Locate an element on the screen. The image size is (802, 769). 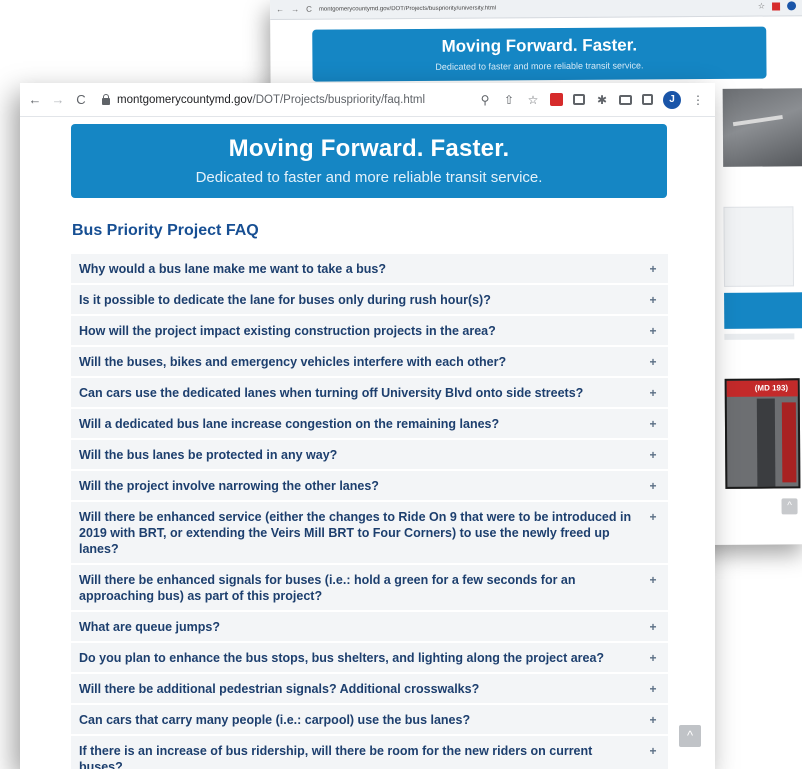
banner-title: Moving Forward. Faster. is located at coordinates (369, 148).